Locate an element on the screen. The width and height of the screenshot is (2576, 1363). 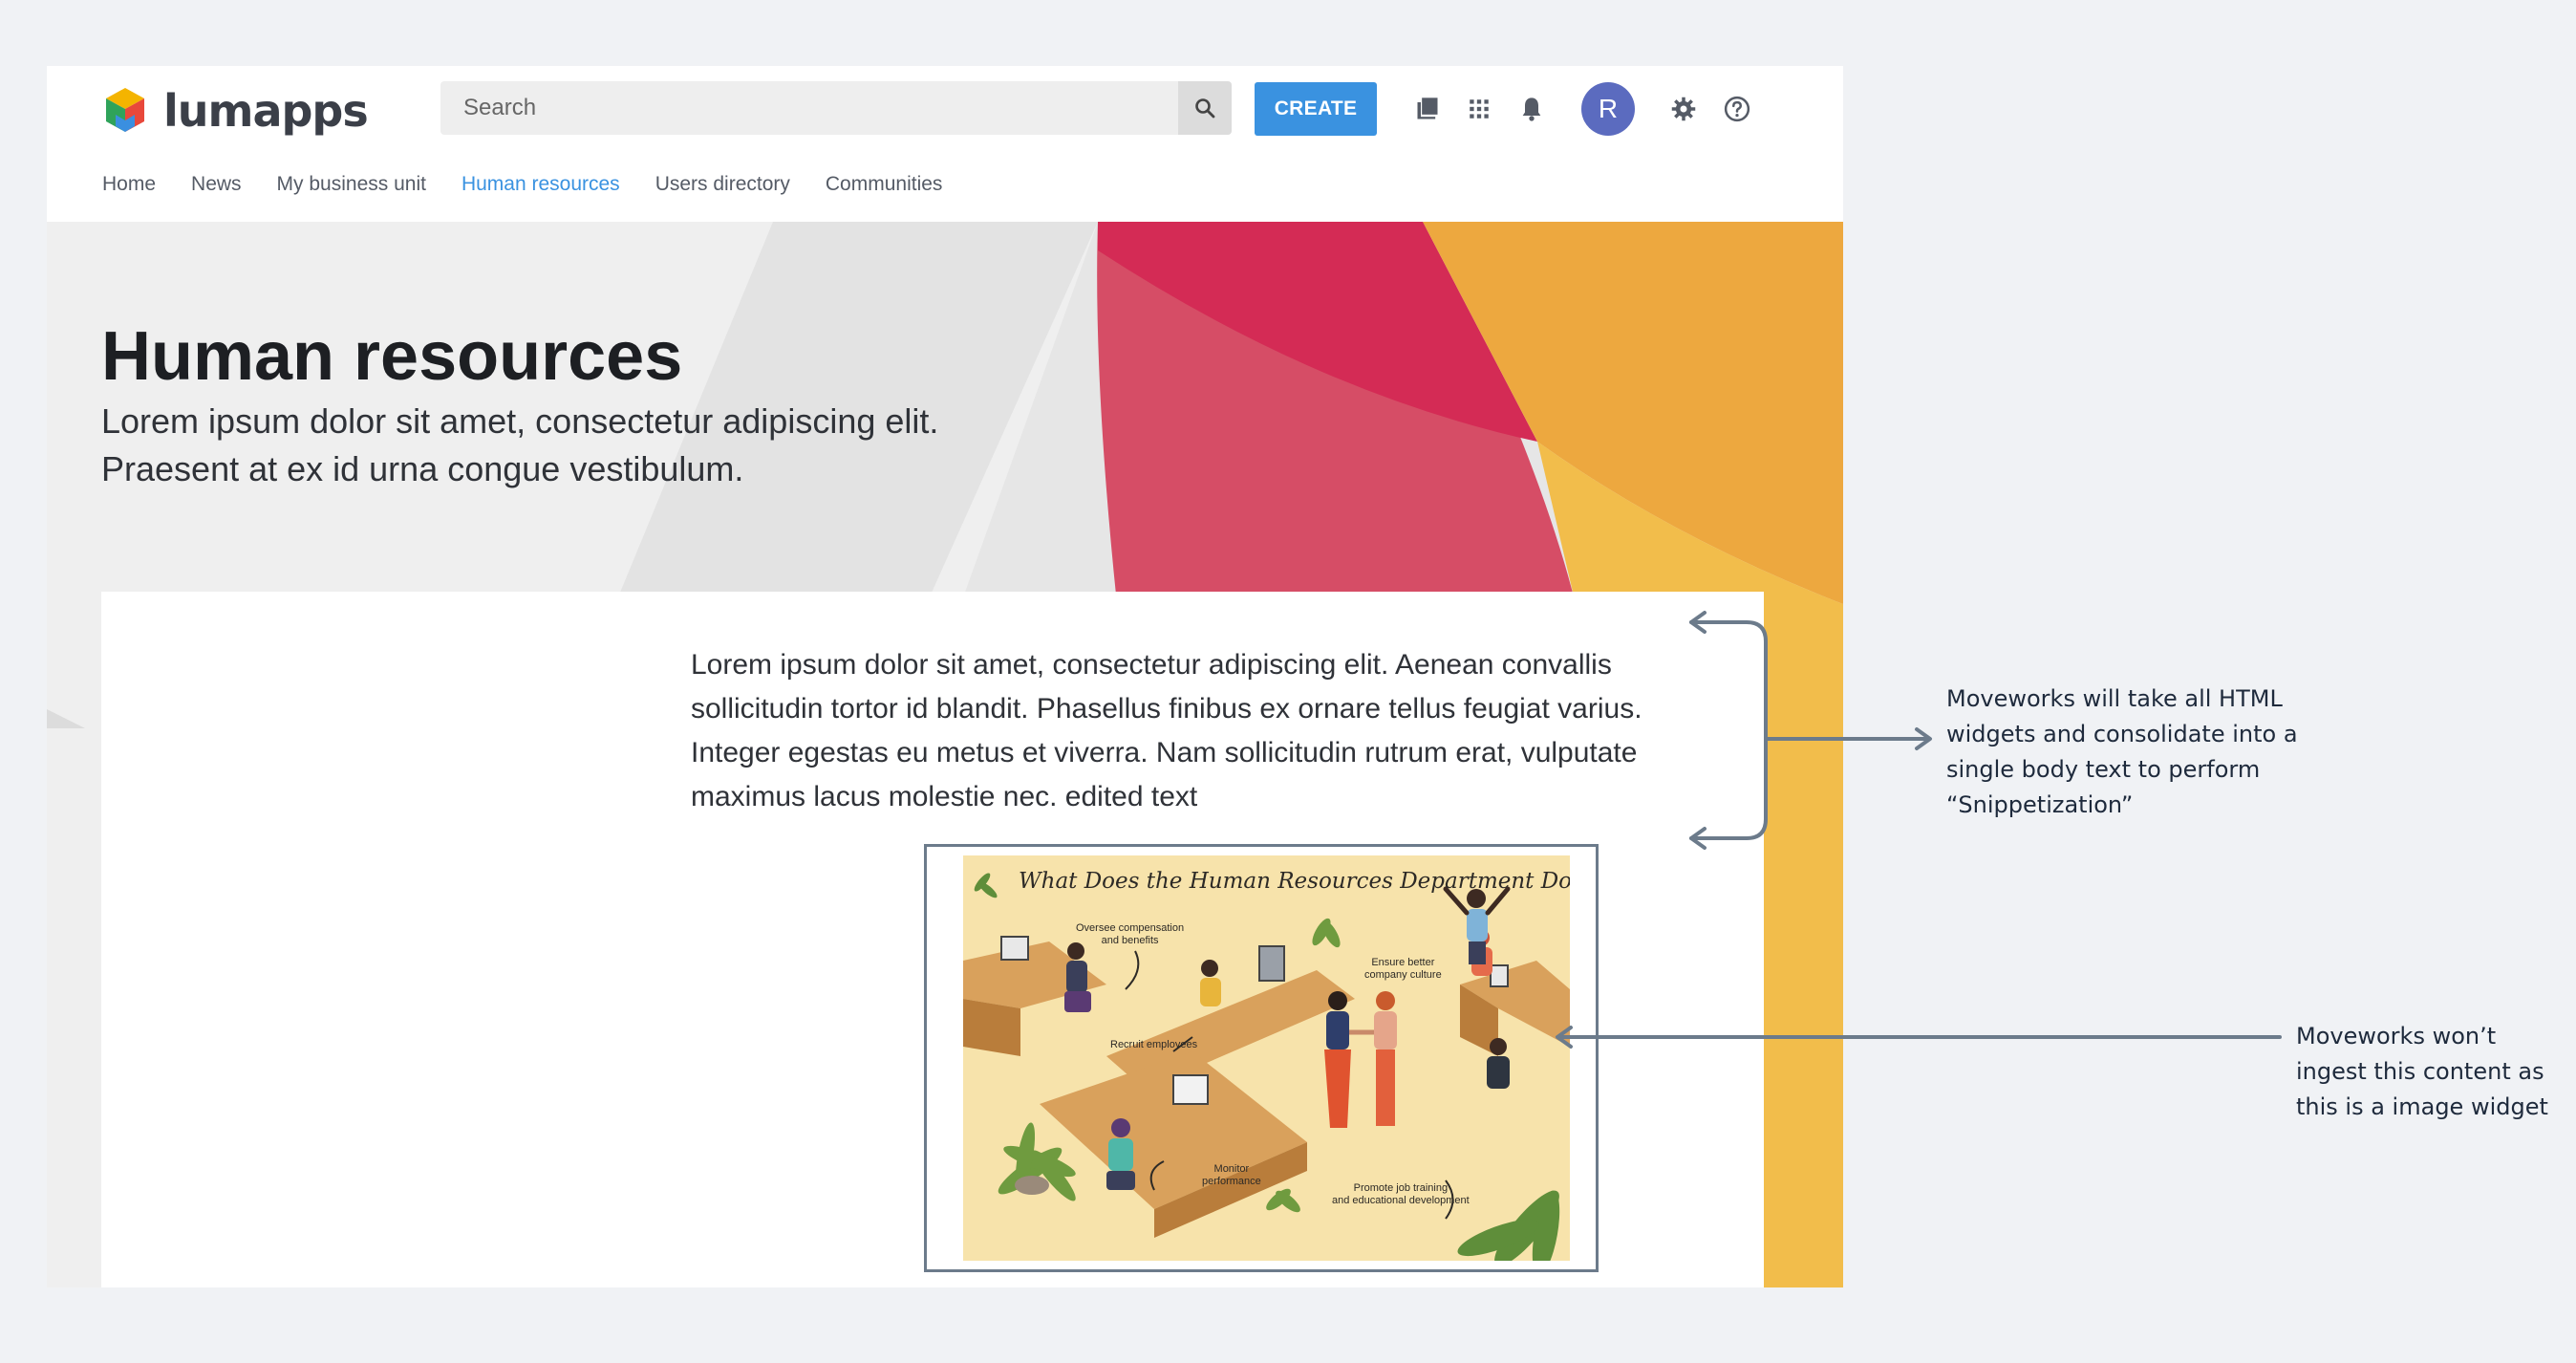
help-icon is located at coordinates (1737, 109).